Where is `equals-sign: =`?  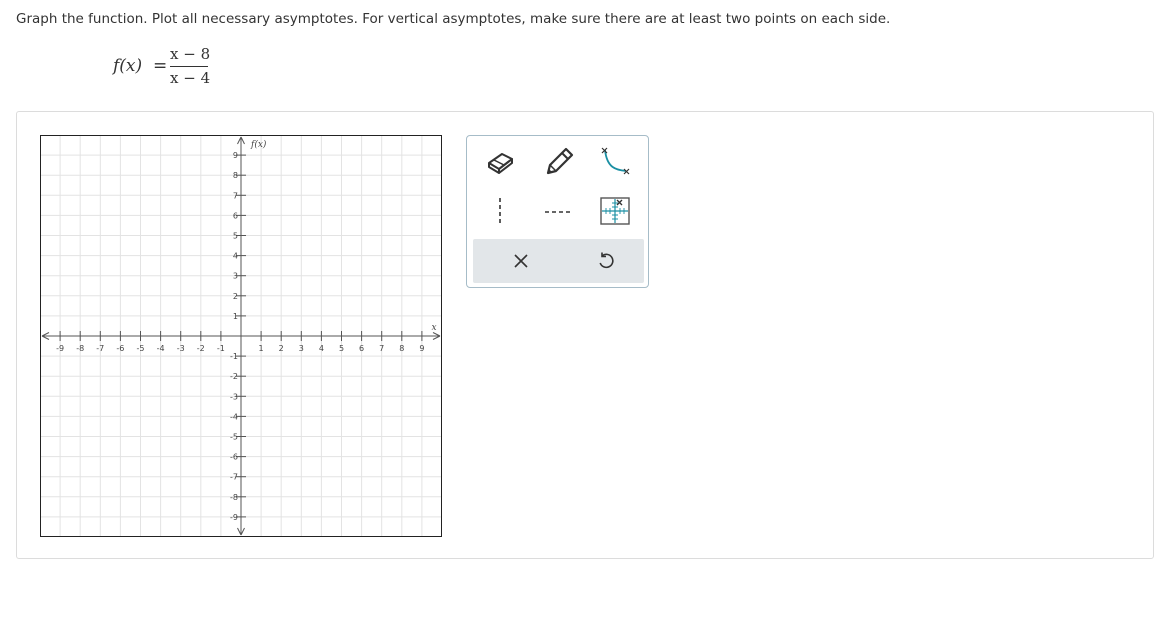
equals-sign: = is located at coordinates (160, 66).